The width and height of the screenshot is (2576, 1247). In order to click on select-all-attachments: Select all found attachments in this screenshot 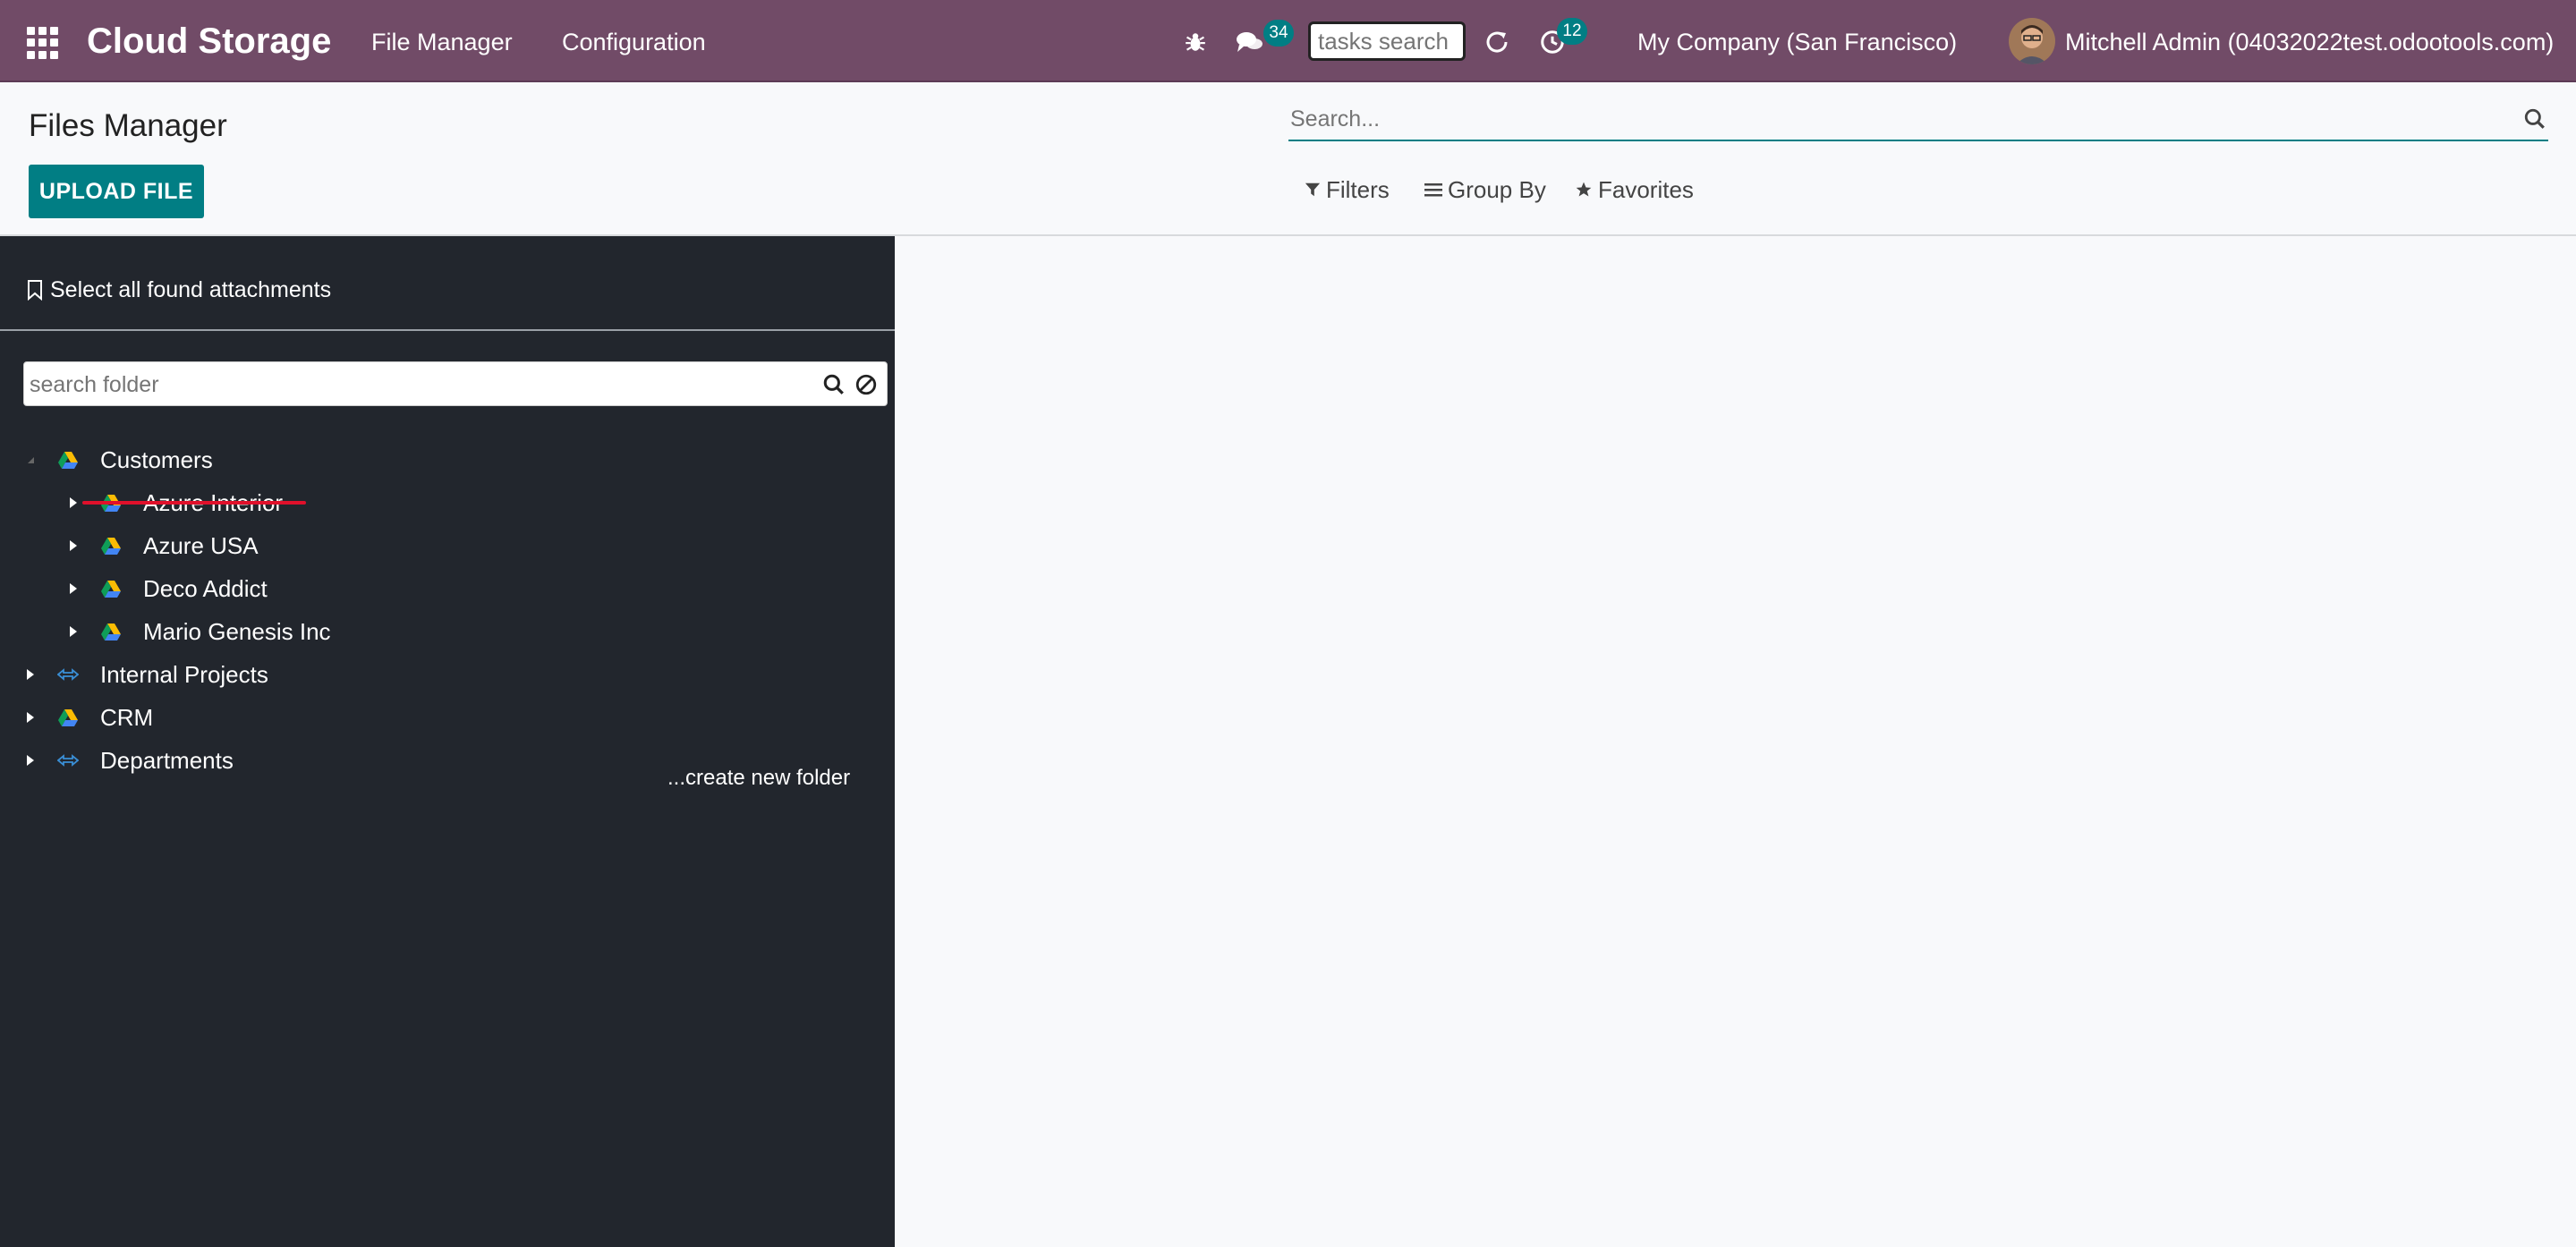, I will do `click(179, 290)`.